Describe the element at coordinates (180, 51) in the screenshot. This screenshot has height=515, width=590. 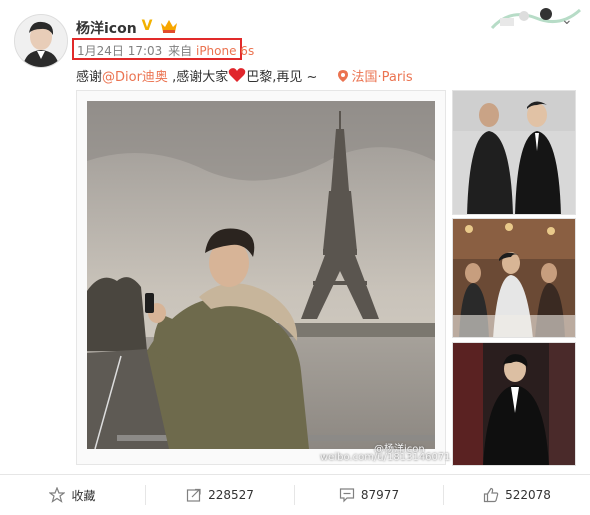
I see `source-prefix: 来自` at that location.